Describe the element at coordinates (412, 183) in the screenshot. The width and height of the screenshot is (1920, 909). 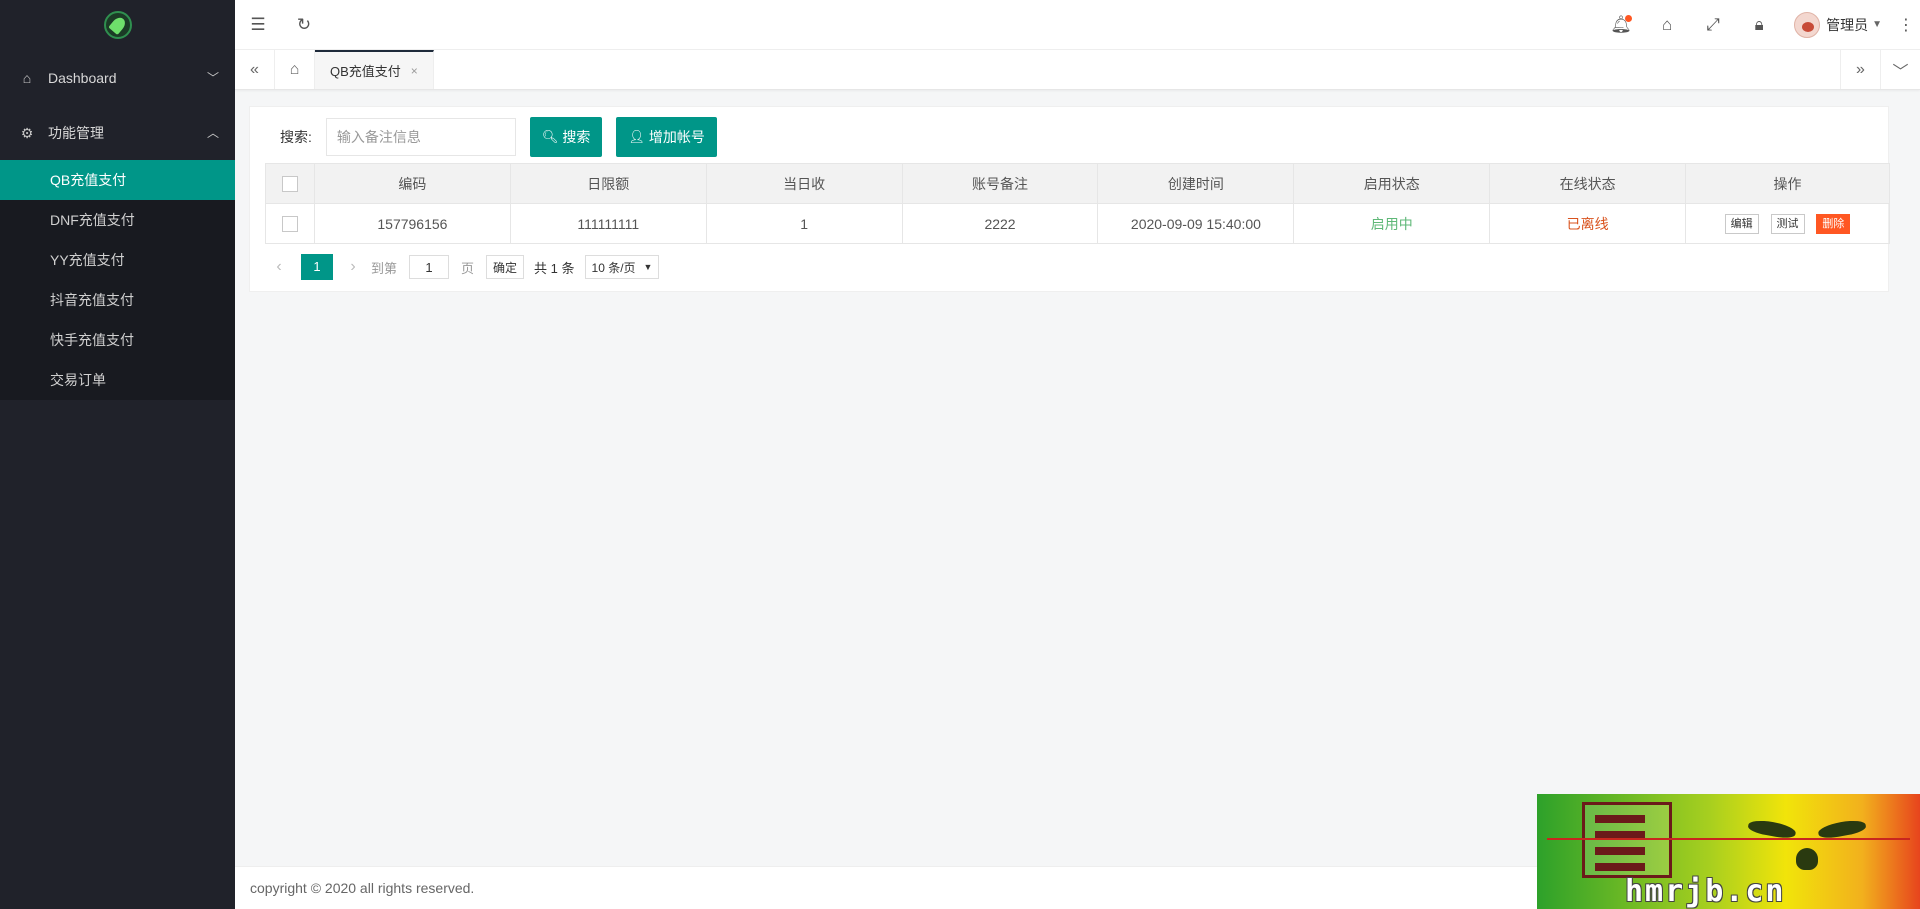
I see `column-header: 编码` at that location.